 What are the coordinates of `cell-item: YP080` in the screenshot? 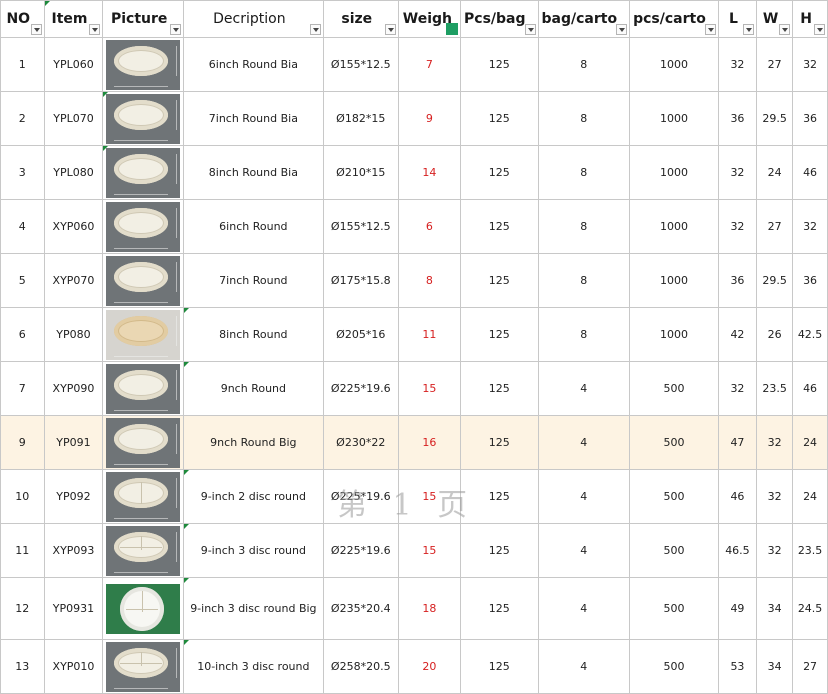 It's located at (73, 334).